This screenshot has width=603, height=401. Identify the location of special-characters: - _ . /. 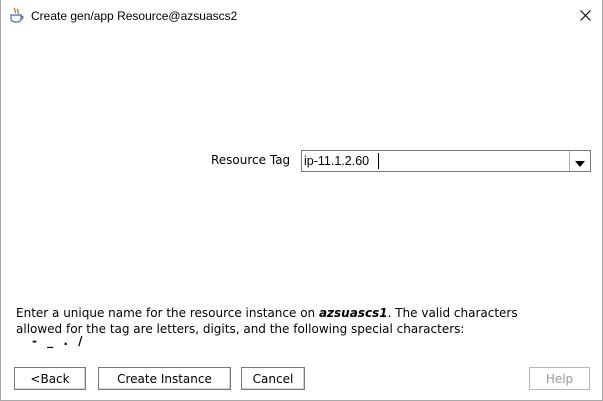
(59, 341).